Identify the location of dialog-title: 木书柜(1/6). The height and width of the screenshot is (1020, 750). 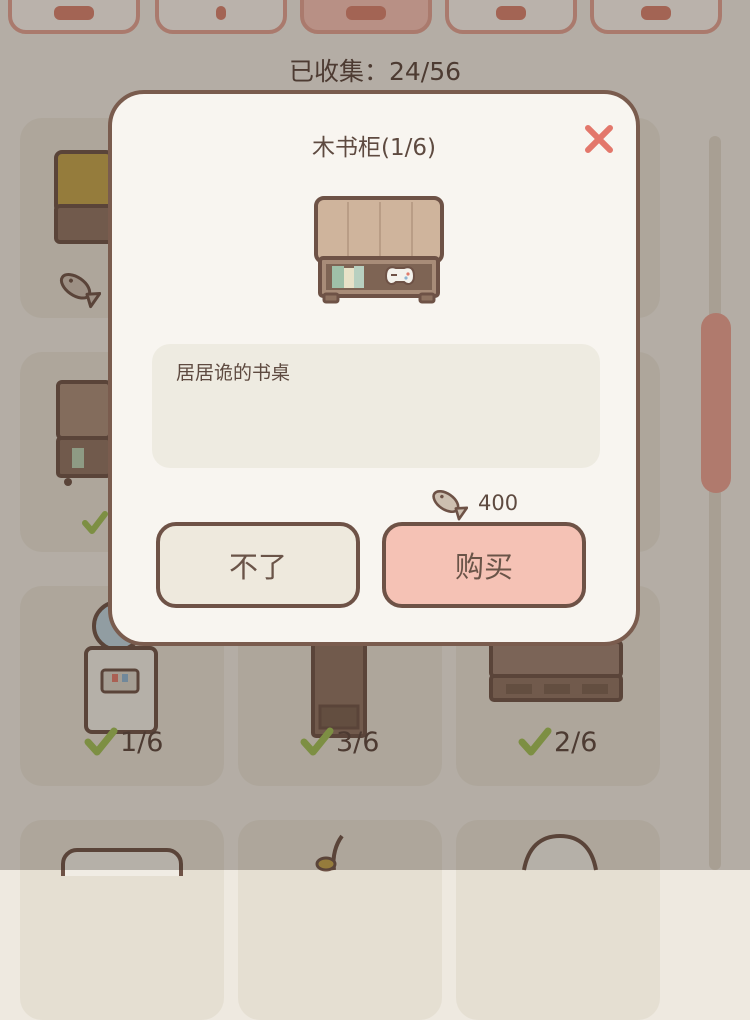
(374, 148).